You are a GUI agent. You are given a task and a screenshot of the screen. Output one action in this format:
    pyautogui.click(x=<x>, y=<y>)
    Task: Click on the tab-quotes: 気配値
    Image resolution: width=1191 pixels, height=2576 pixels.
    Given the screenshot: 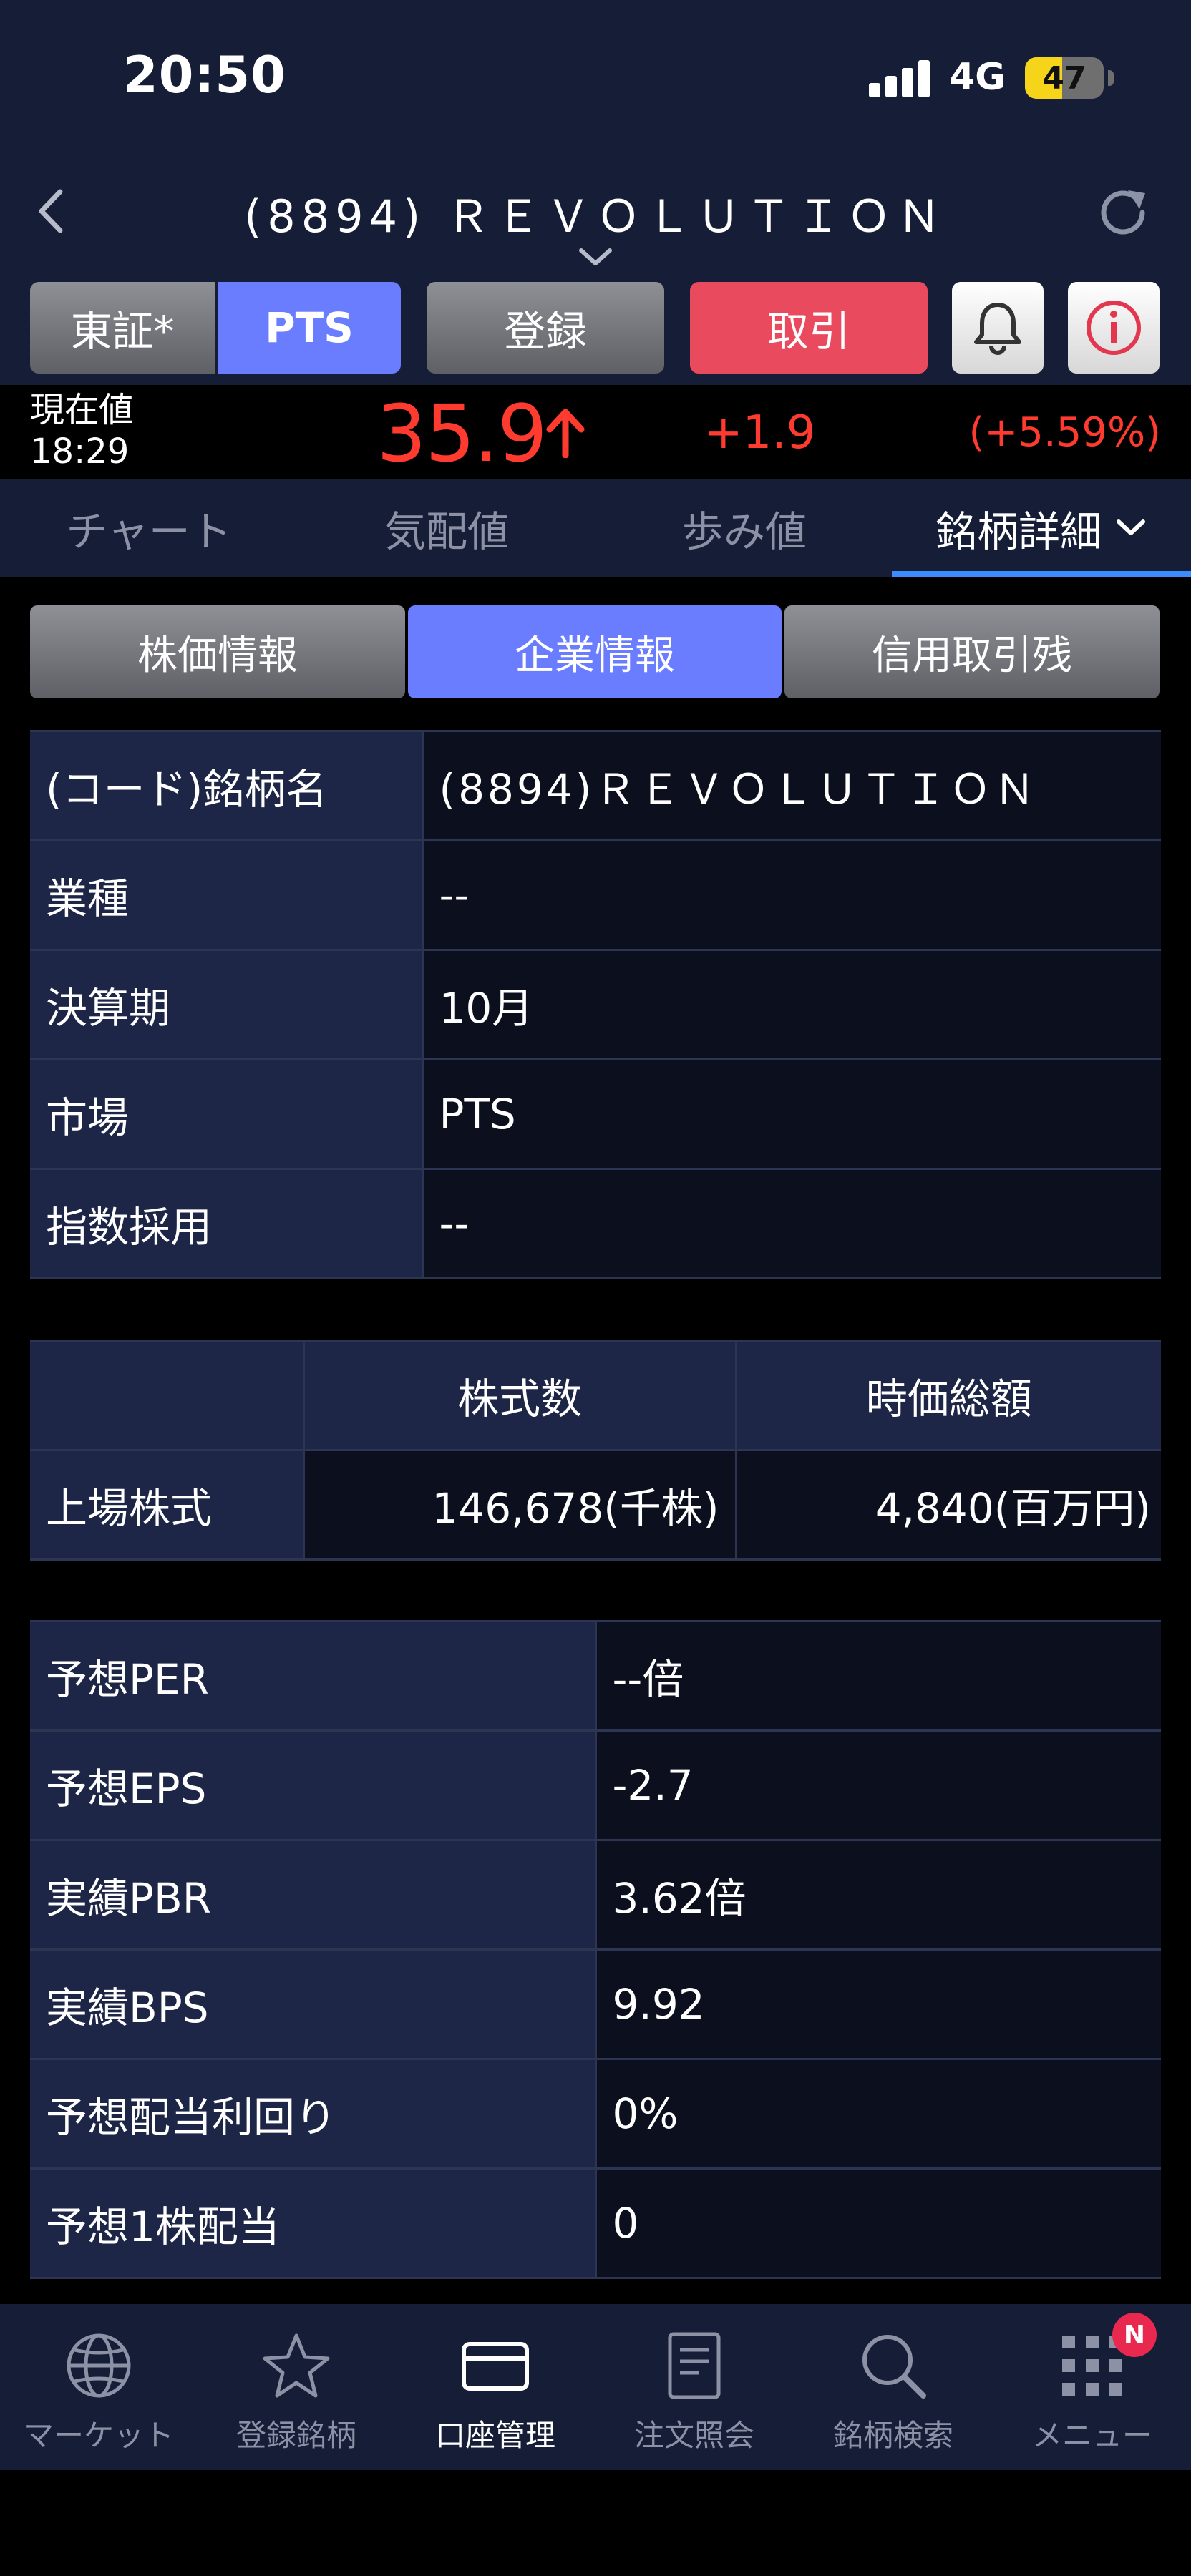 What is the action you would take?
    pyautogui.click(x=447, y=528)
    